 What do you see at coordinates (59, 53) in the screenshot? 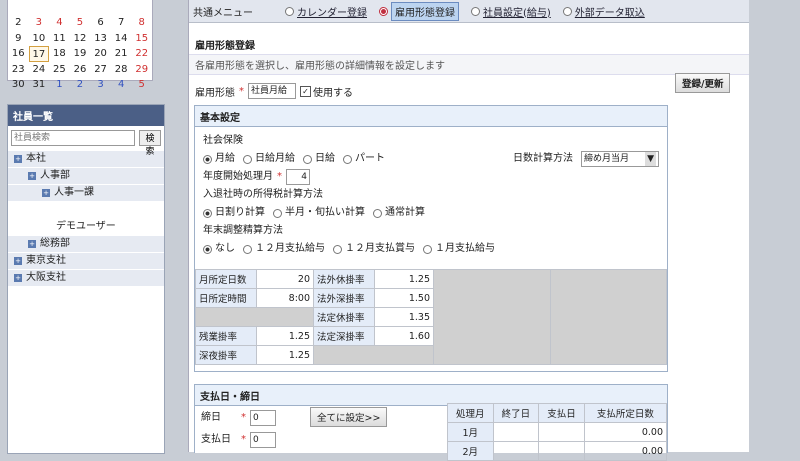
I see `calendar-day: 18` at bounding box center [59, 53].